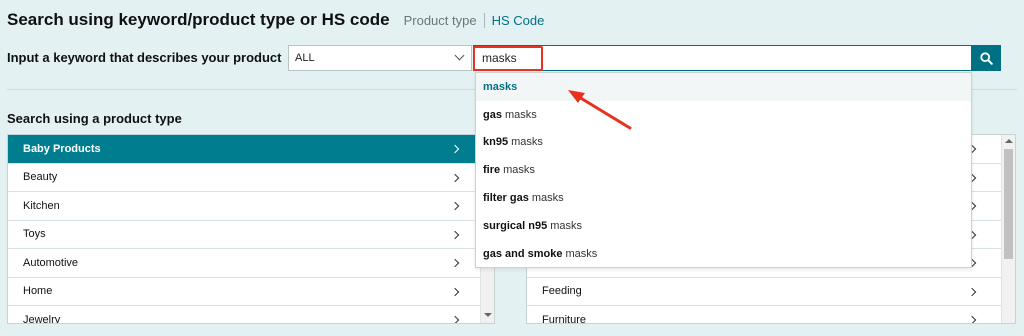 The width and height of the screenshot is (1024, 336). I want to click on list-item-label: Toys, so click(34, 234).